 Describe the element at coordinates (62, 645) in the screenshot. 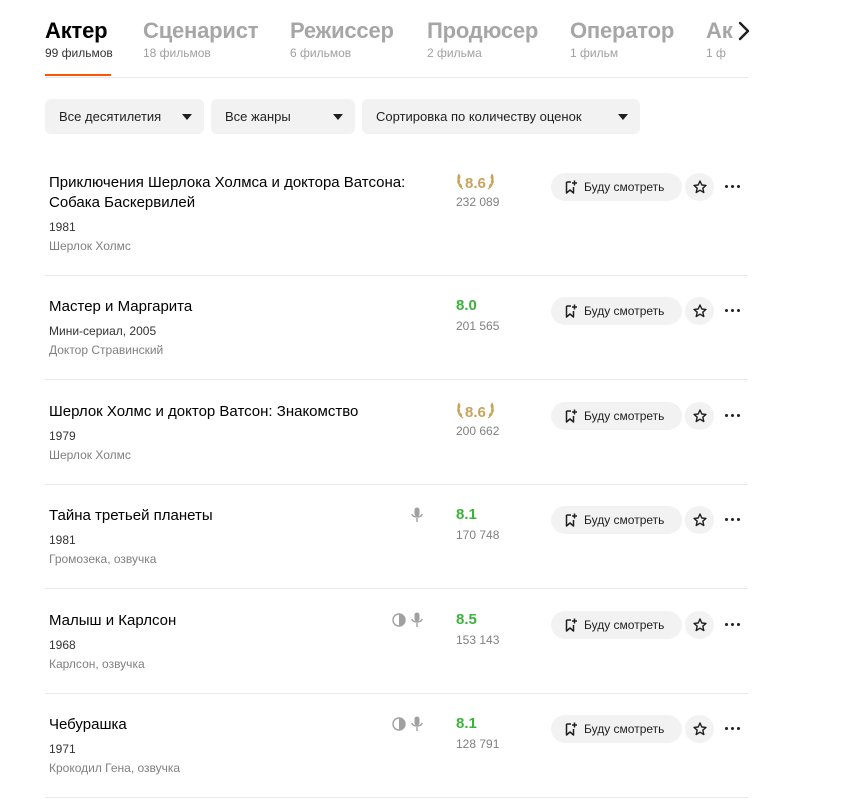

I see `film-meta: 1968` at that location.